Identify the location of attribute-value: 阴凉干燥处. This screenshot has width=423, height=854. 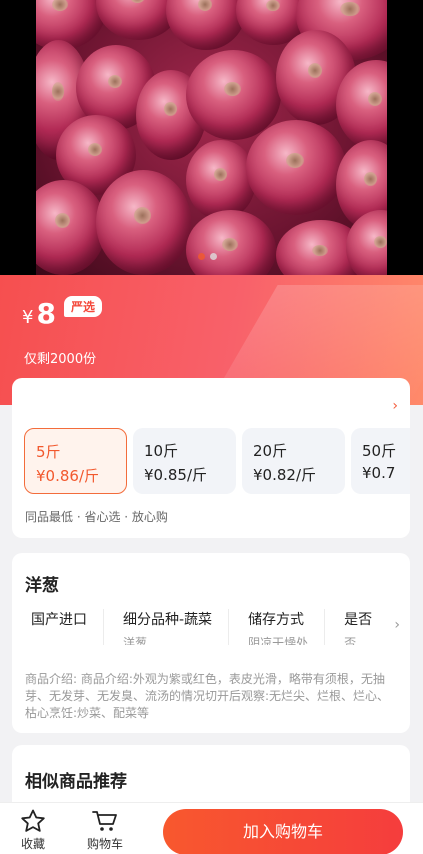
(278, 640).